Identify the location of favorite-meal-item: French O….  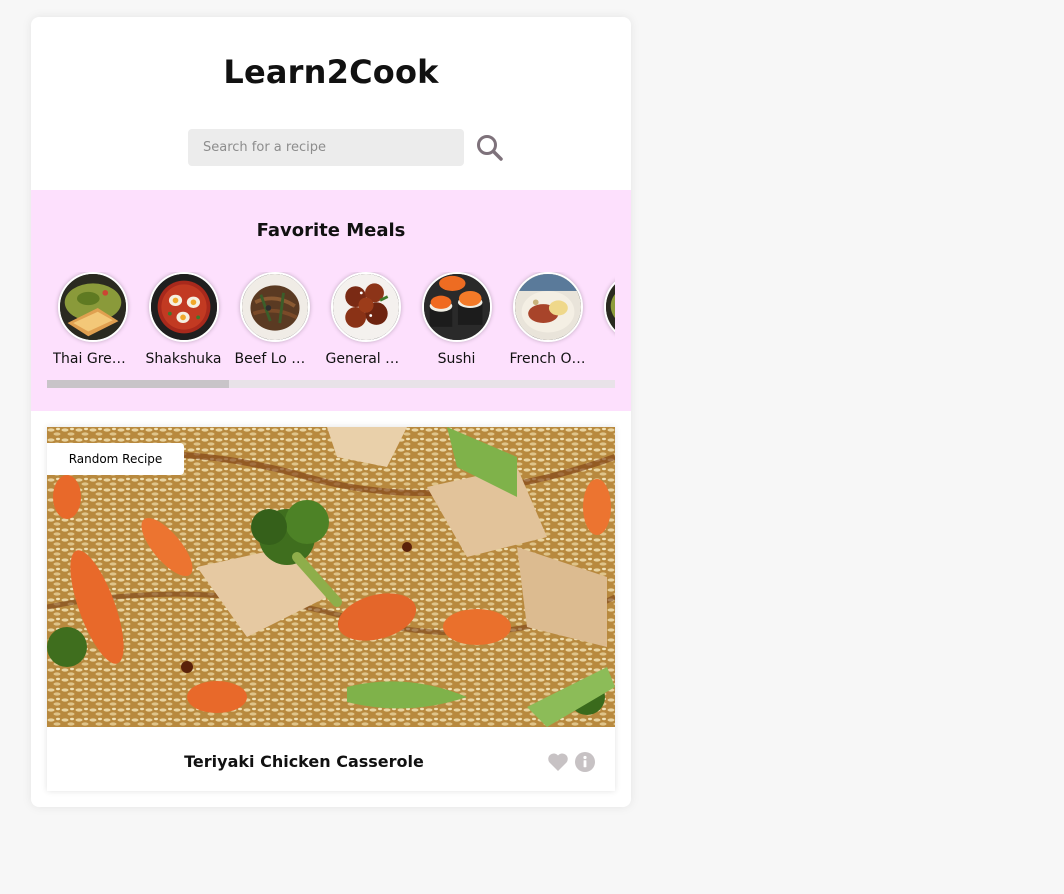
(547, 319).